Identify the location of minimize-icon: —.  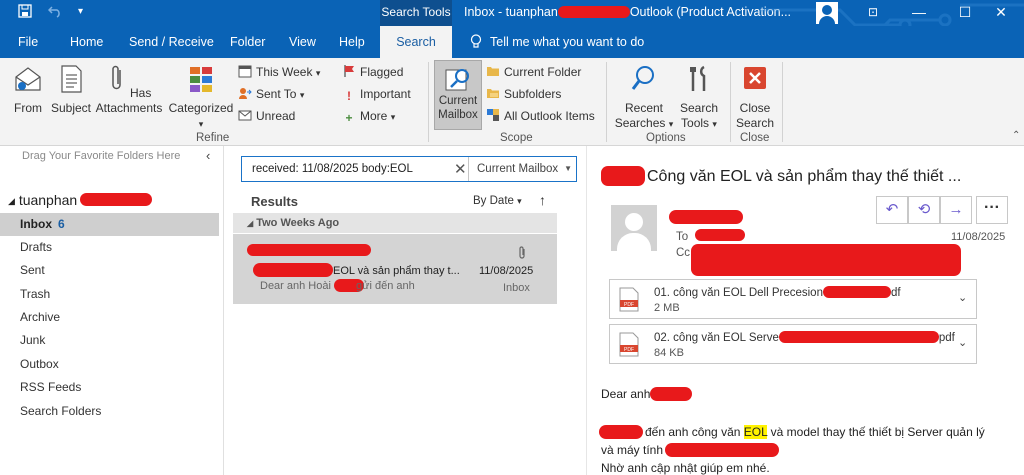
(919, 13).